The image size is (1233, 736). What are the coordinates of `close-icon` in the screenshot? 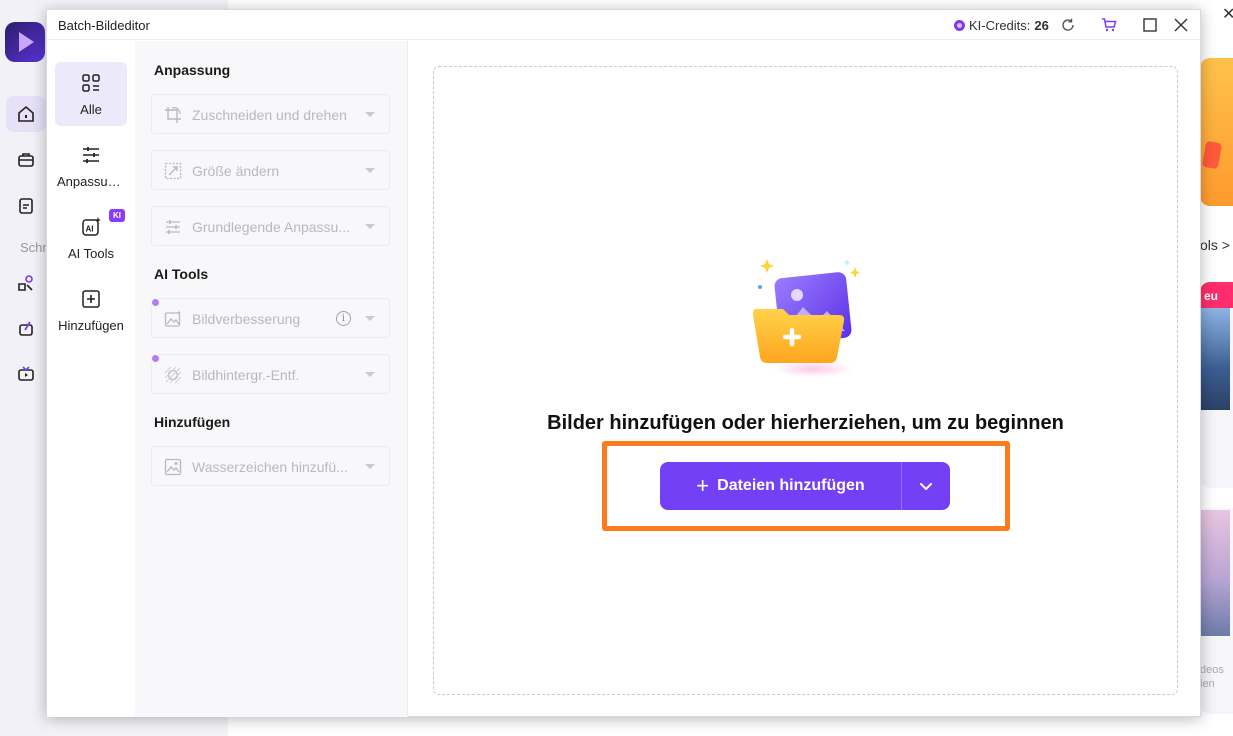 It's located at (1181, 25).